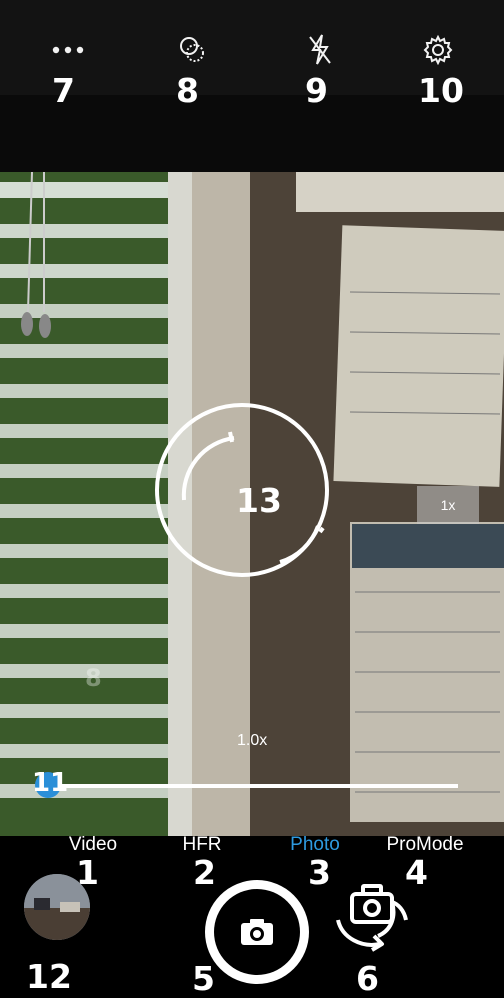 This screenshot has width=504, height=998. Describe the element at coordinates (49, 976) in the screenshot. I see `badge-gallery: 12` at that location.